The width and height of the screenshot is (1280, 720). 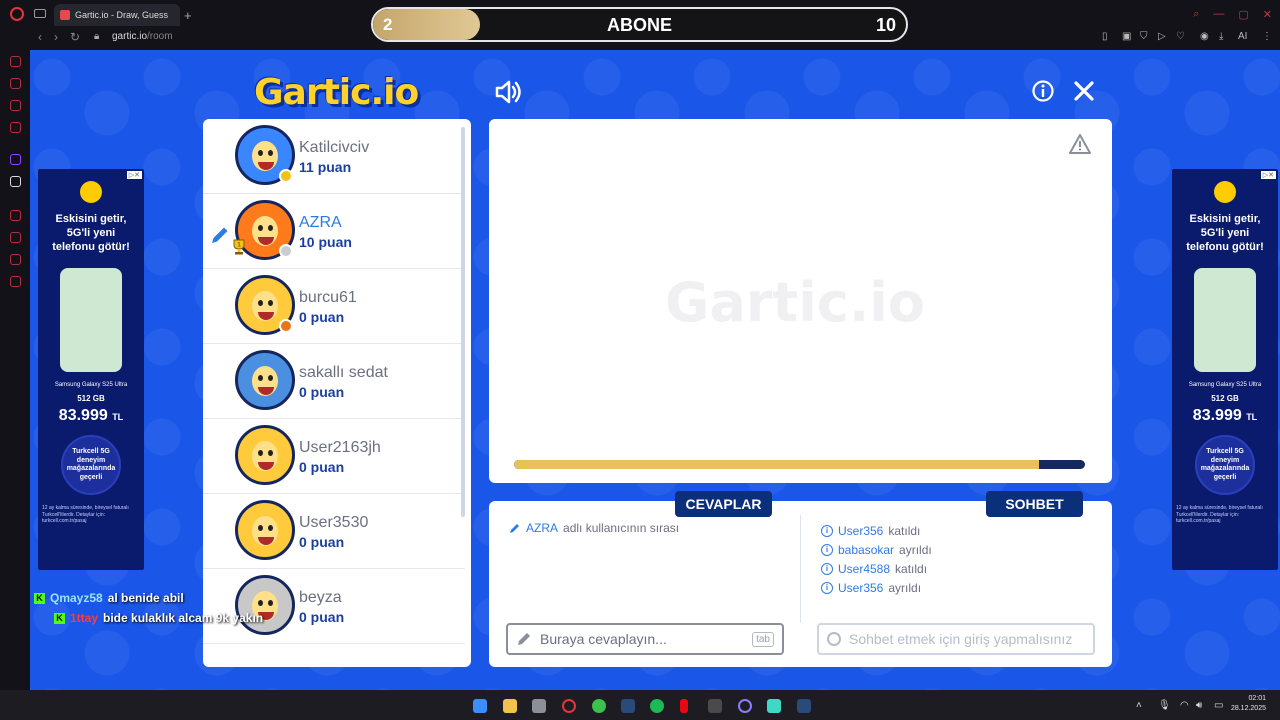 What do you see at coordinates (723, 504) in the screenshot?
I see `tab-answers: CEVAPLAR` at bounding box center [723, 504].